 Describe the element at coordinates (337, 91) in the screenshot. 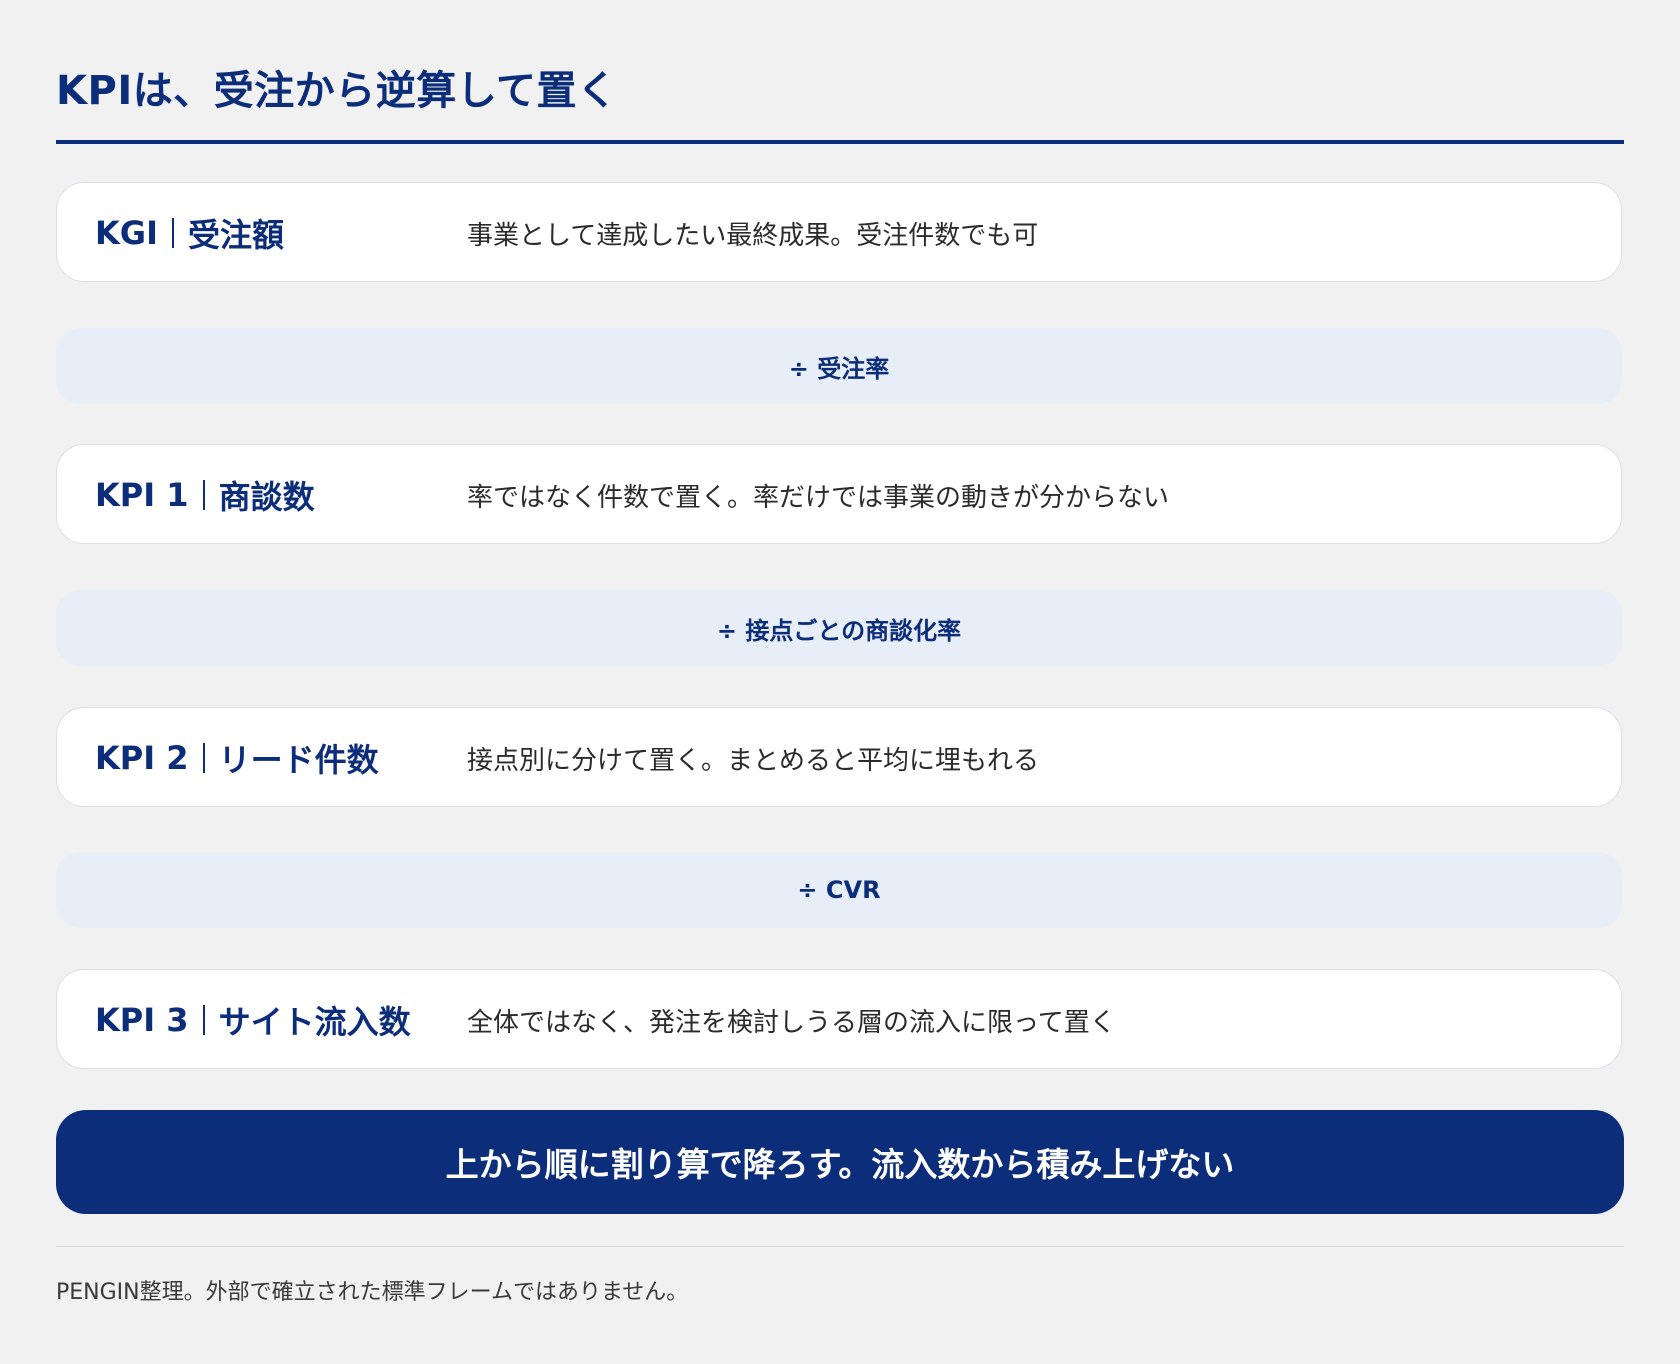

I see `page-title: KPIは、受注から逆算して置く` at that location.